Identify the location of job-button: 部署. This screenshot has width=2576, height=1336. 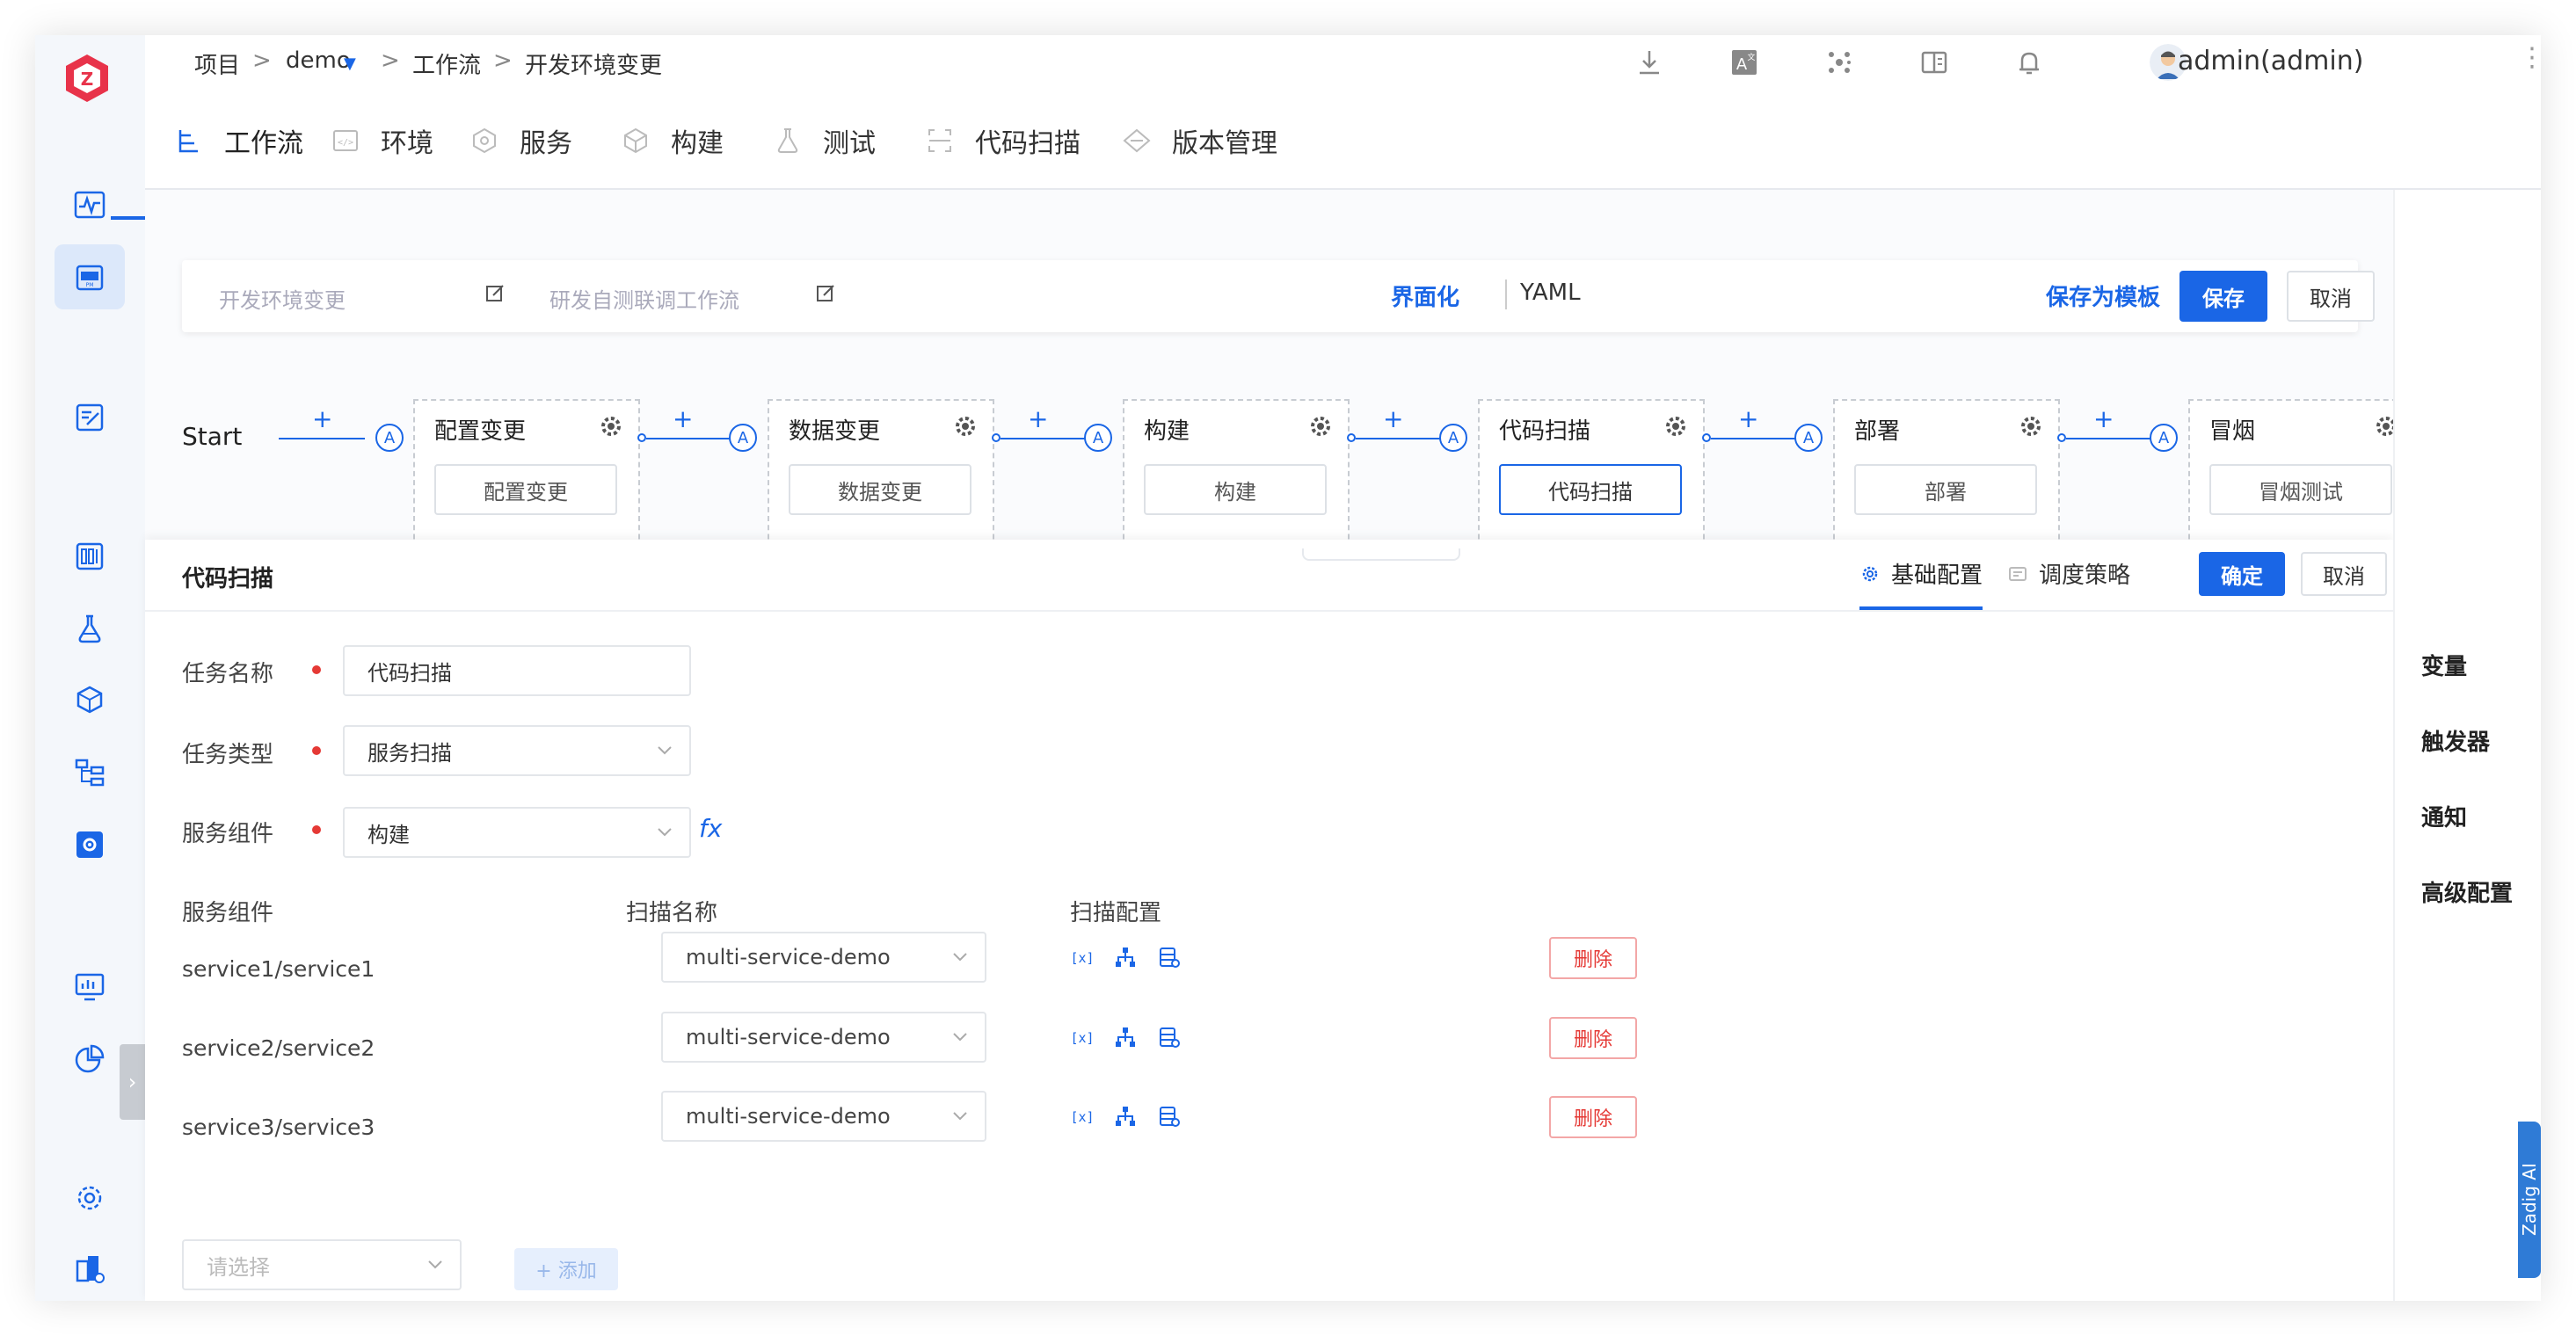
(1945, 490).